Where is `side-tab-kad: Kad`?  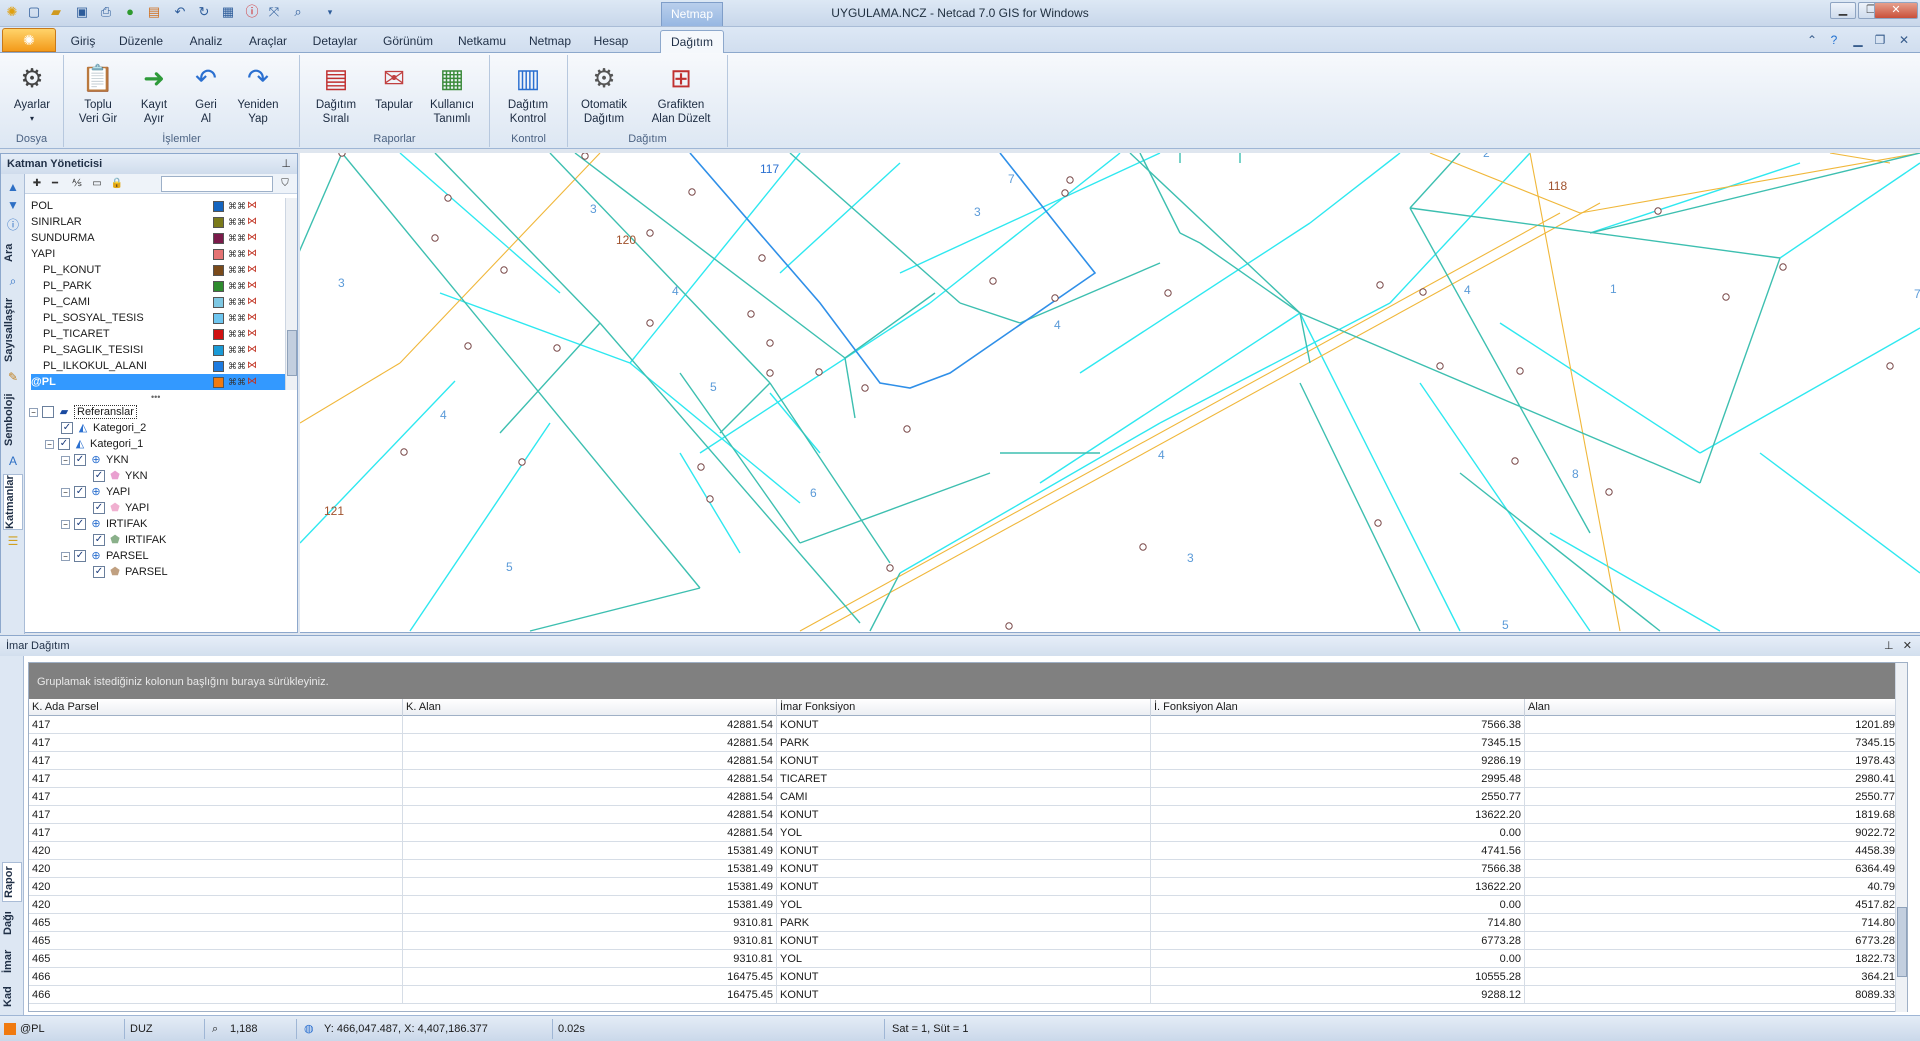 side-tab-kad: Kad is located at coordinates (12, 997).